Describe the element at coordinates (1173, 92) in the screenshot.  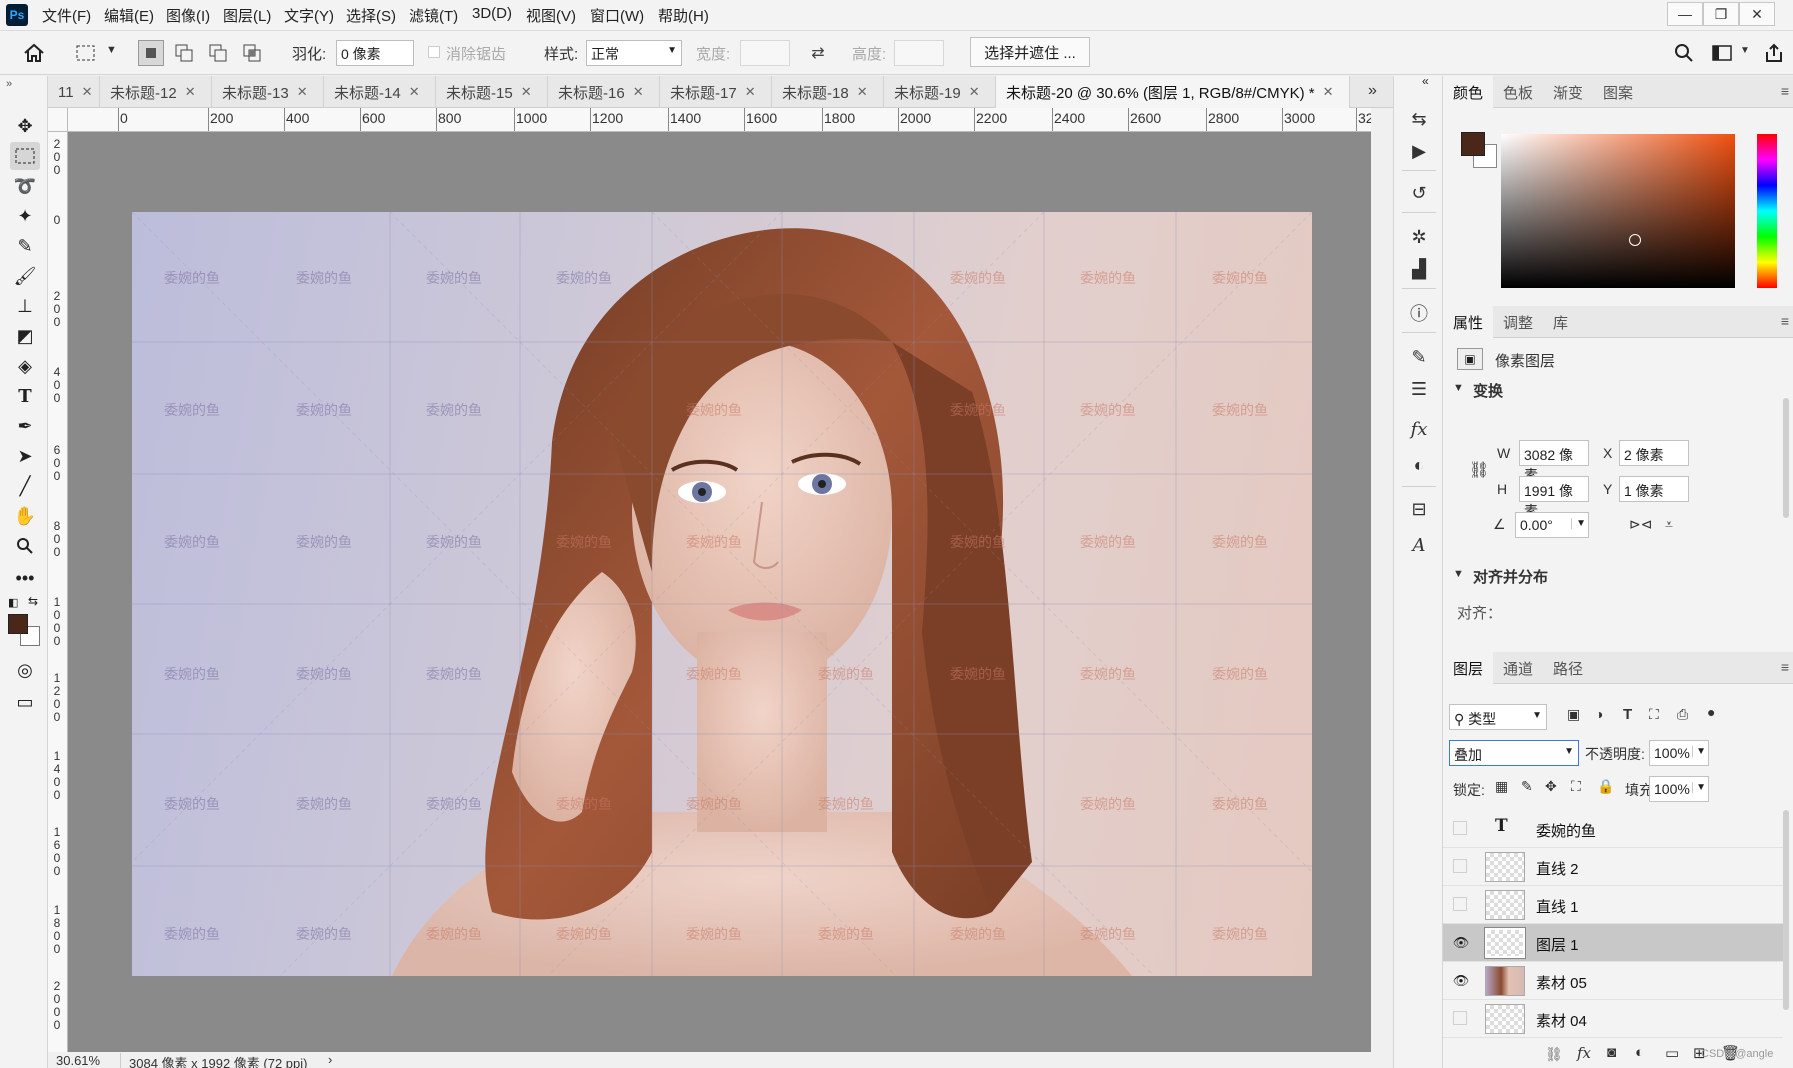
I see `tab-untitled-20: 未标题-20 @ 30.6% (图层 1, RGB/8#/CMYK) * ✕` at that location.